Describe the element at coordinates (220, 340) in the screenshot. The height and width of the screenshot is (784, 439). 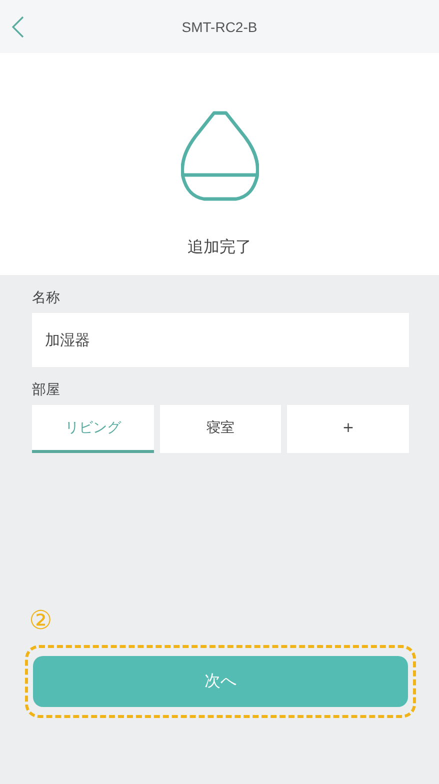
I see `input-field: 加湿器` at that location.